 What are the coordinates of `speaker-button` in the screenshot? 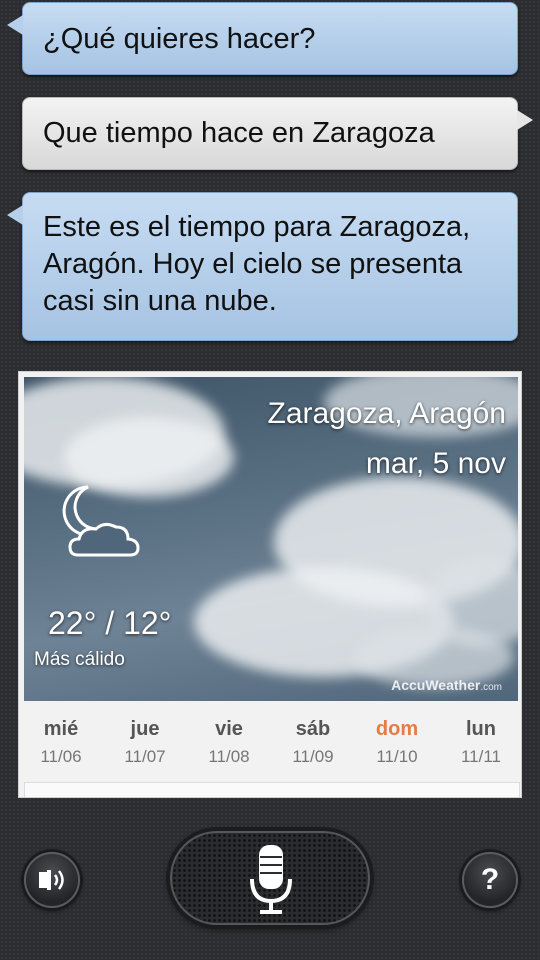 It's located at (52, 880).